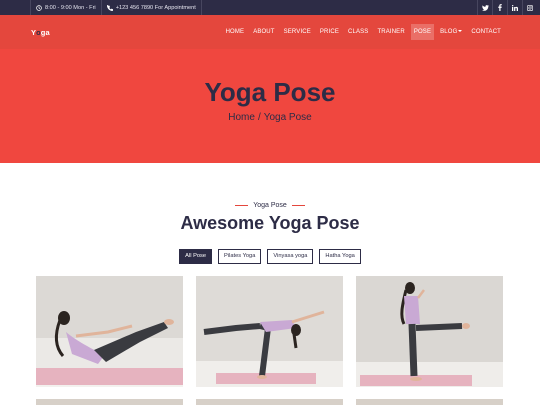 The height and width of the screenshot is (405, 540). What do you see at coordinates (263, 32) in the screenshot?
I see `nav-item-about: ABOUT` at bounding box center [263, 32].